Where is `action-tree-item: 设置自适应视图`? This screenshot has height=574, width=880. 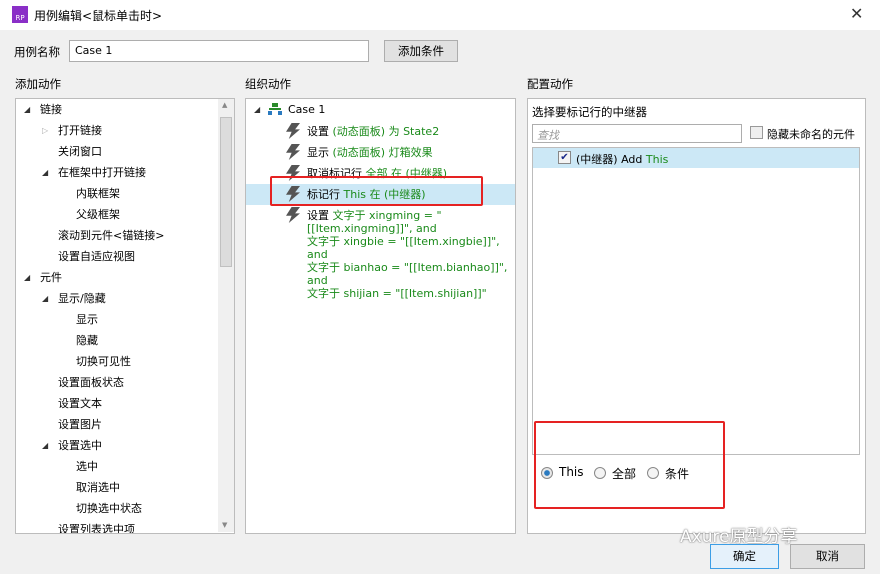
action-tree-item: 设置自适应视图 is located at coordinates (96, 256).